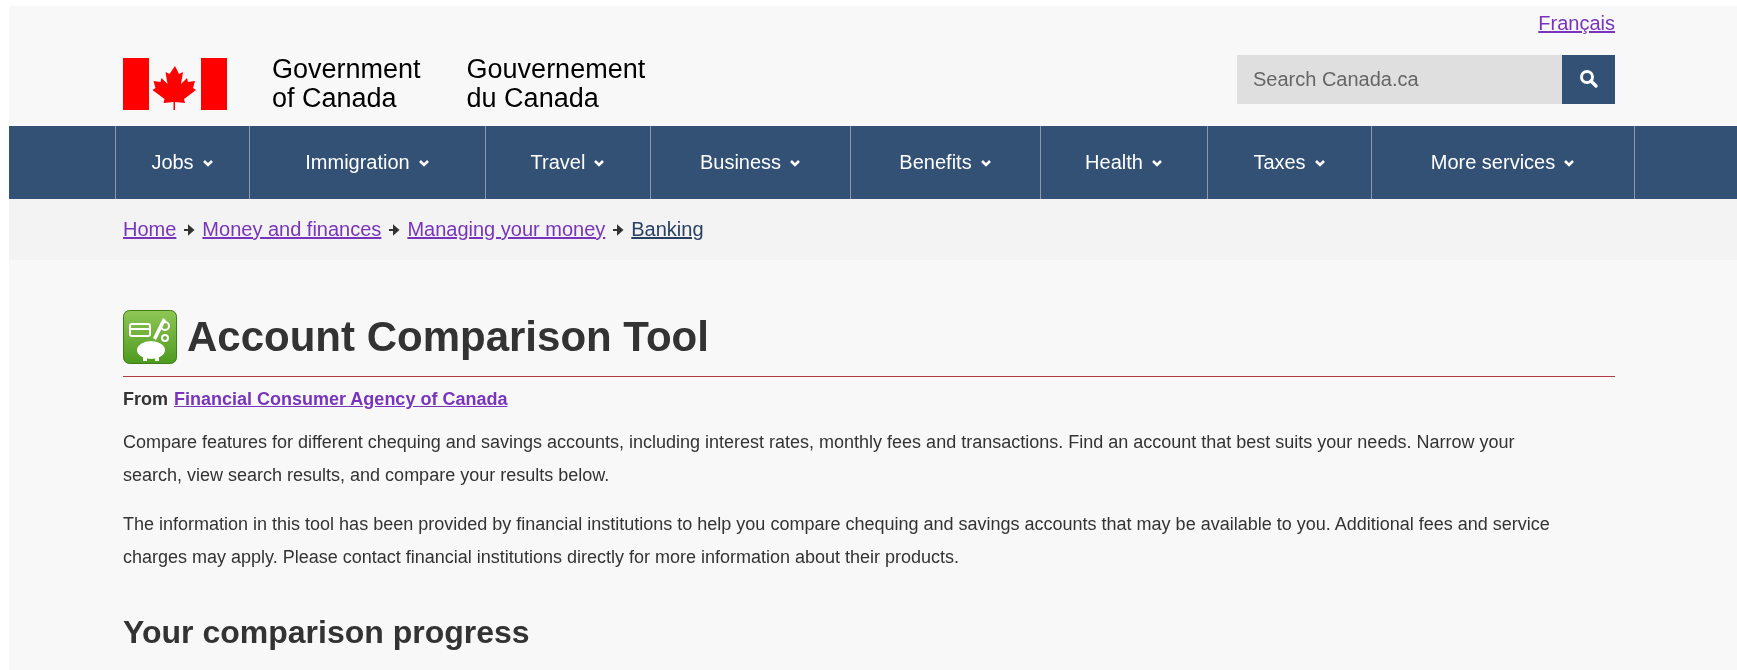 This screenshot has width=1737, height=670. Describe the element at coordinates (1399, 79) in the screenshot. I see `search-field: Search Canada.ca` at that location.